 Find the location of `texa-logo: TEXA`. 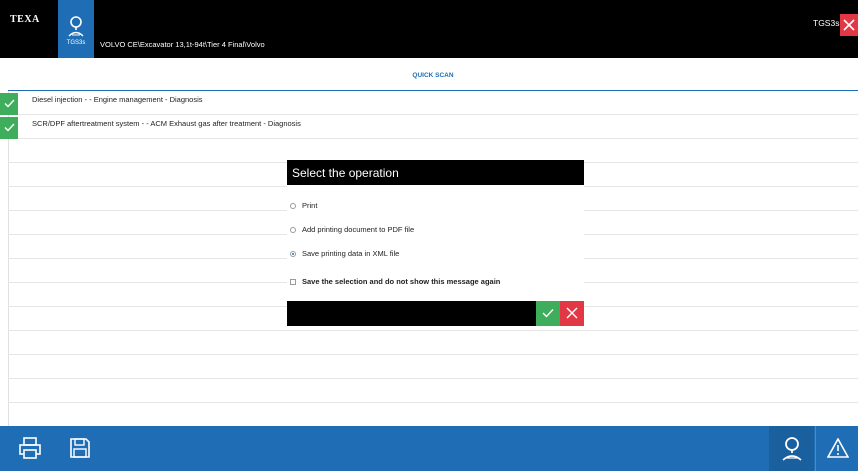

texa-logo: TEXA is located at coordinates (25, 19).